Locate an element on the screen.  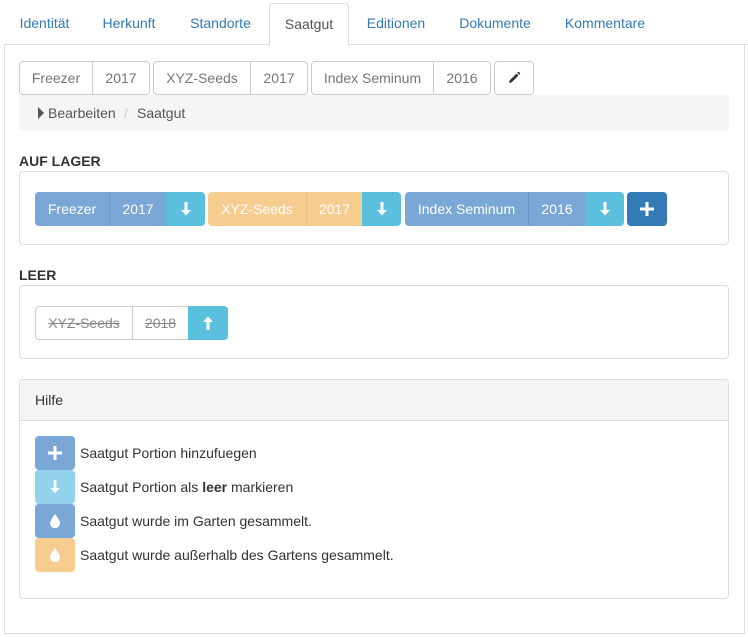
empty-item-name: XYZ-Seeds is located at coordinates (84, 323).